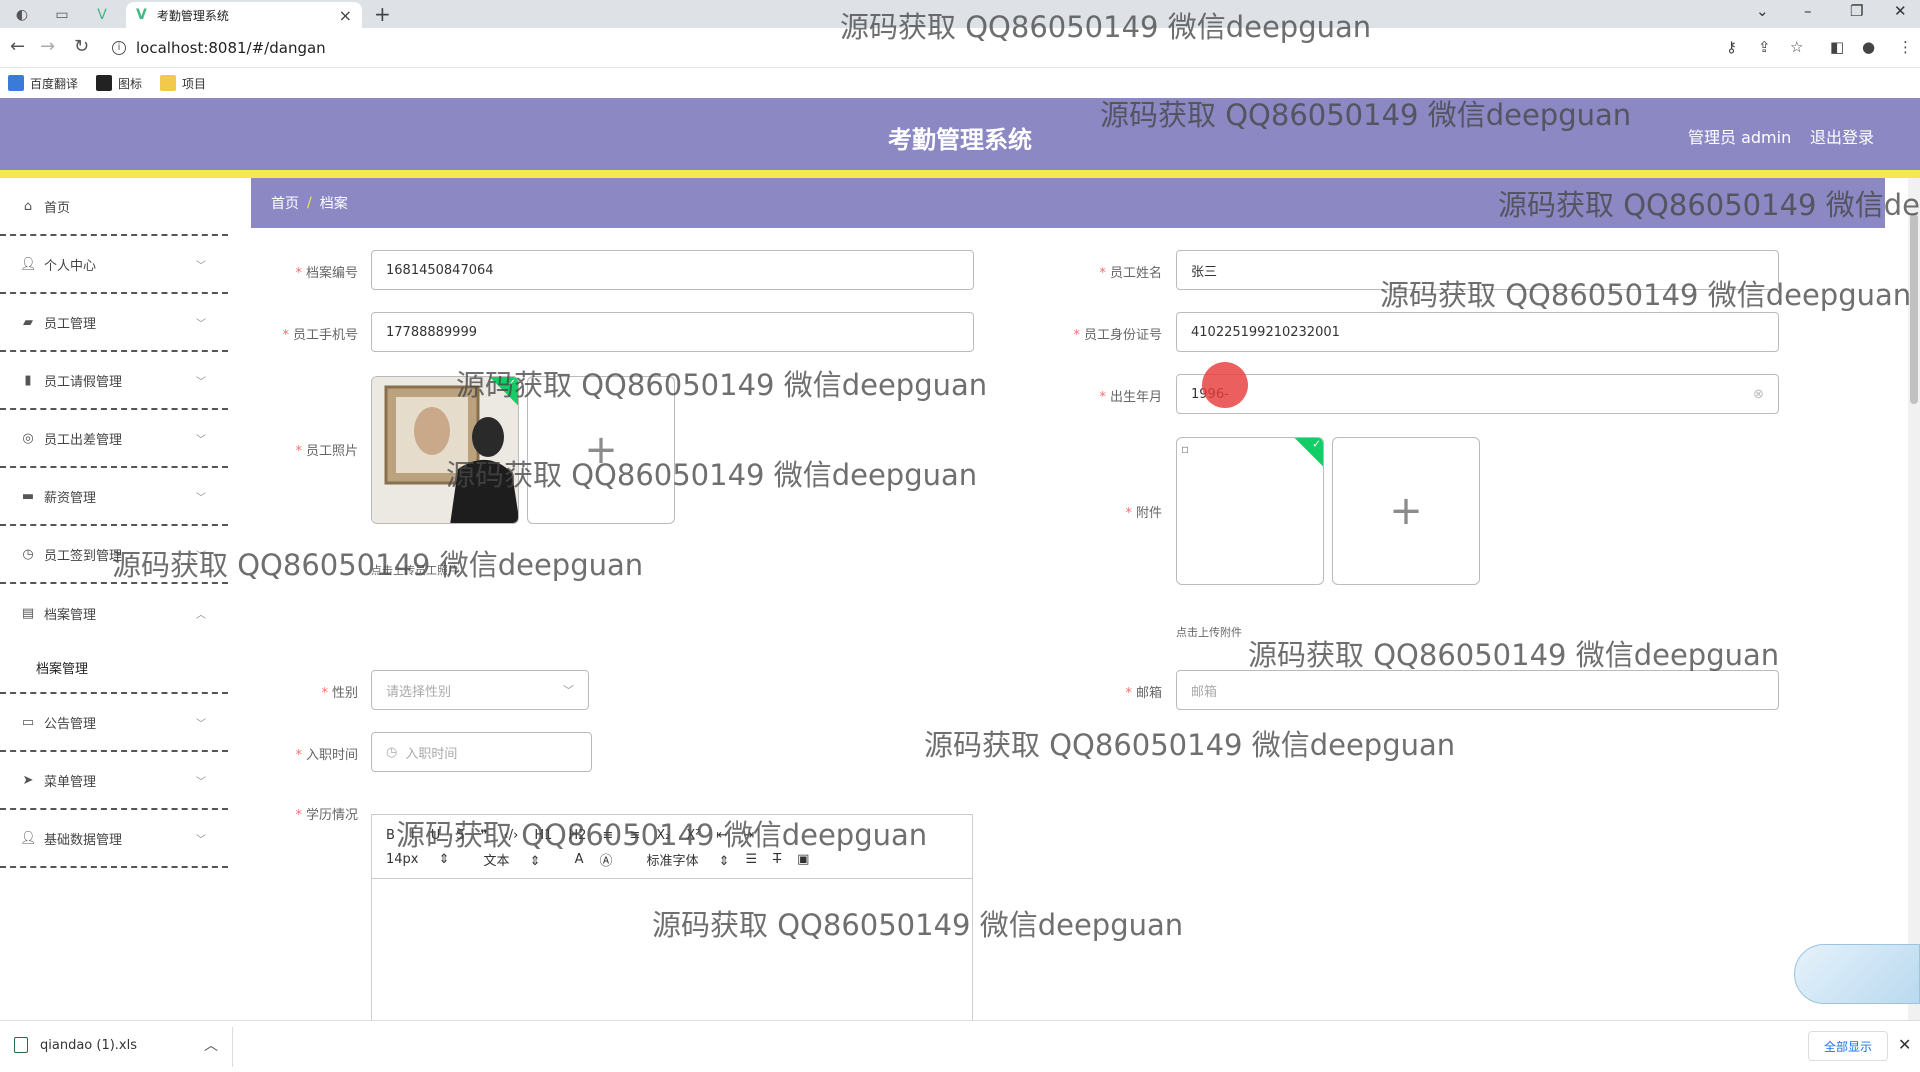 The width and height of the screenshot is (1920, 1072). Describe the element at coordinates (81, 46) in the screenshot. I see `reload-icon: ↻` at that location.